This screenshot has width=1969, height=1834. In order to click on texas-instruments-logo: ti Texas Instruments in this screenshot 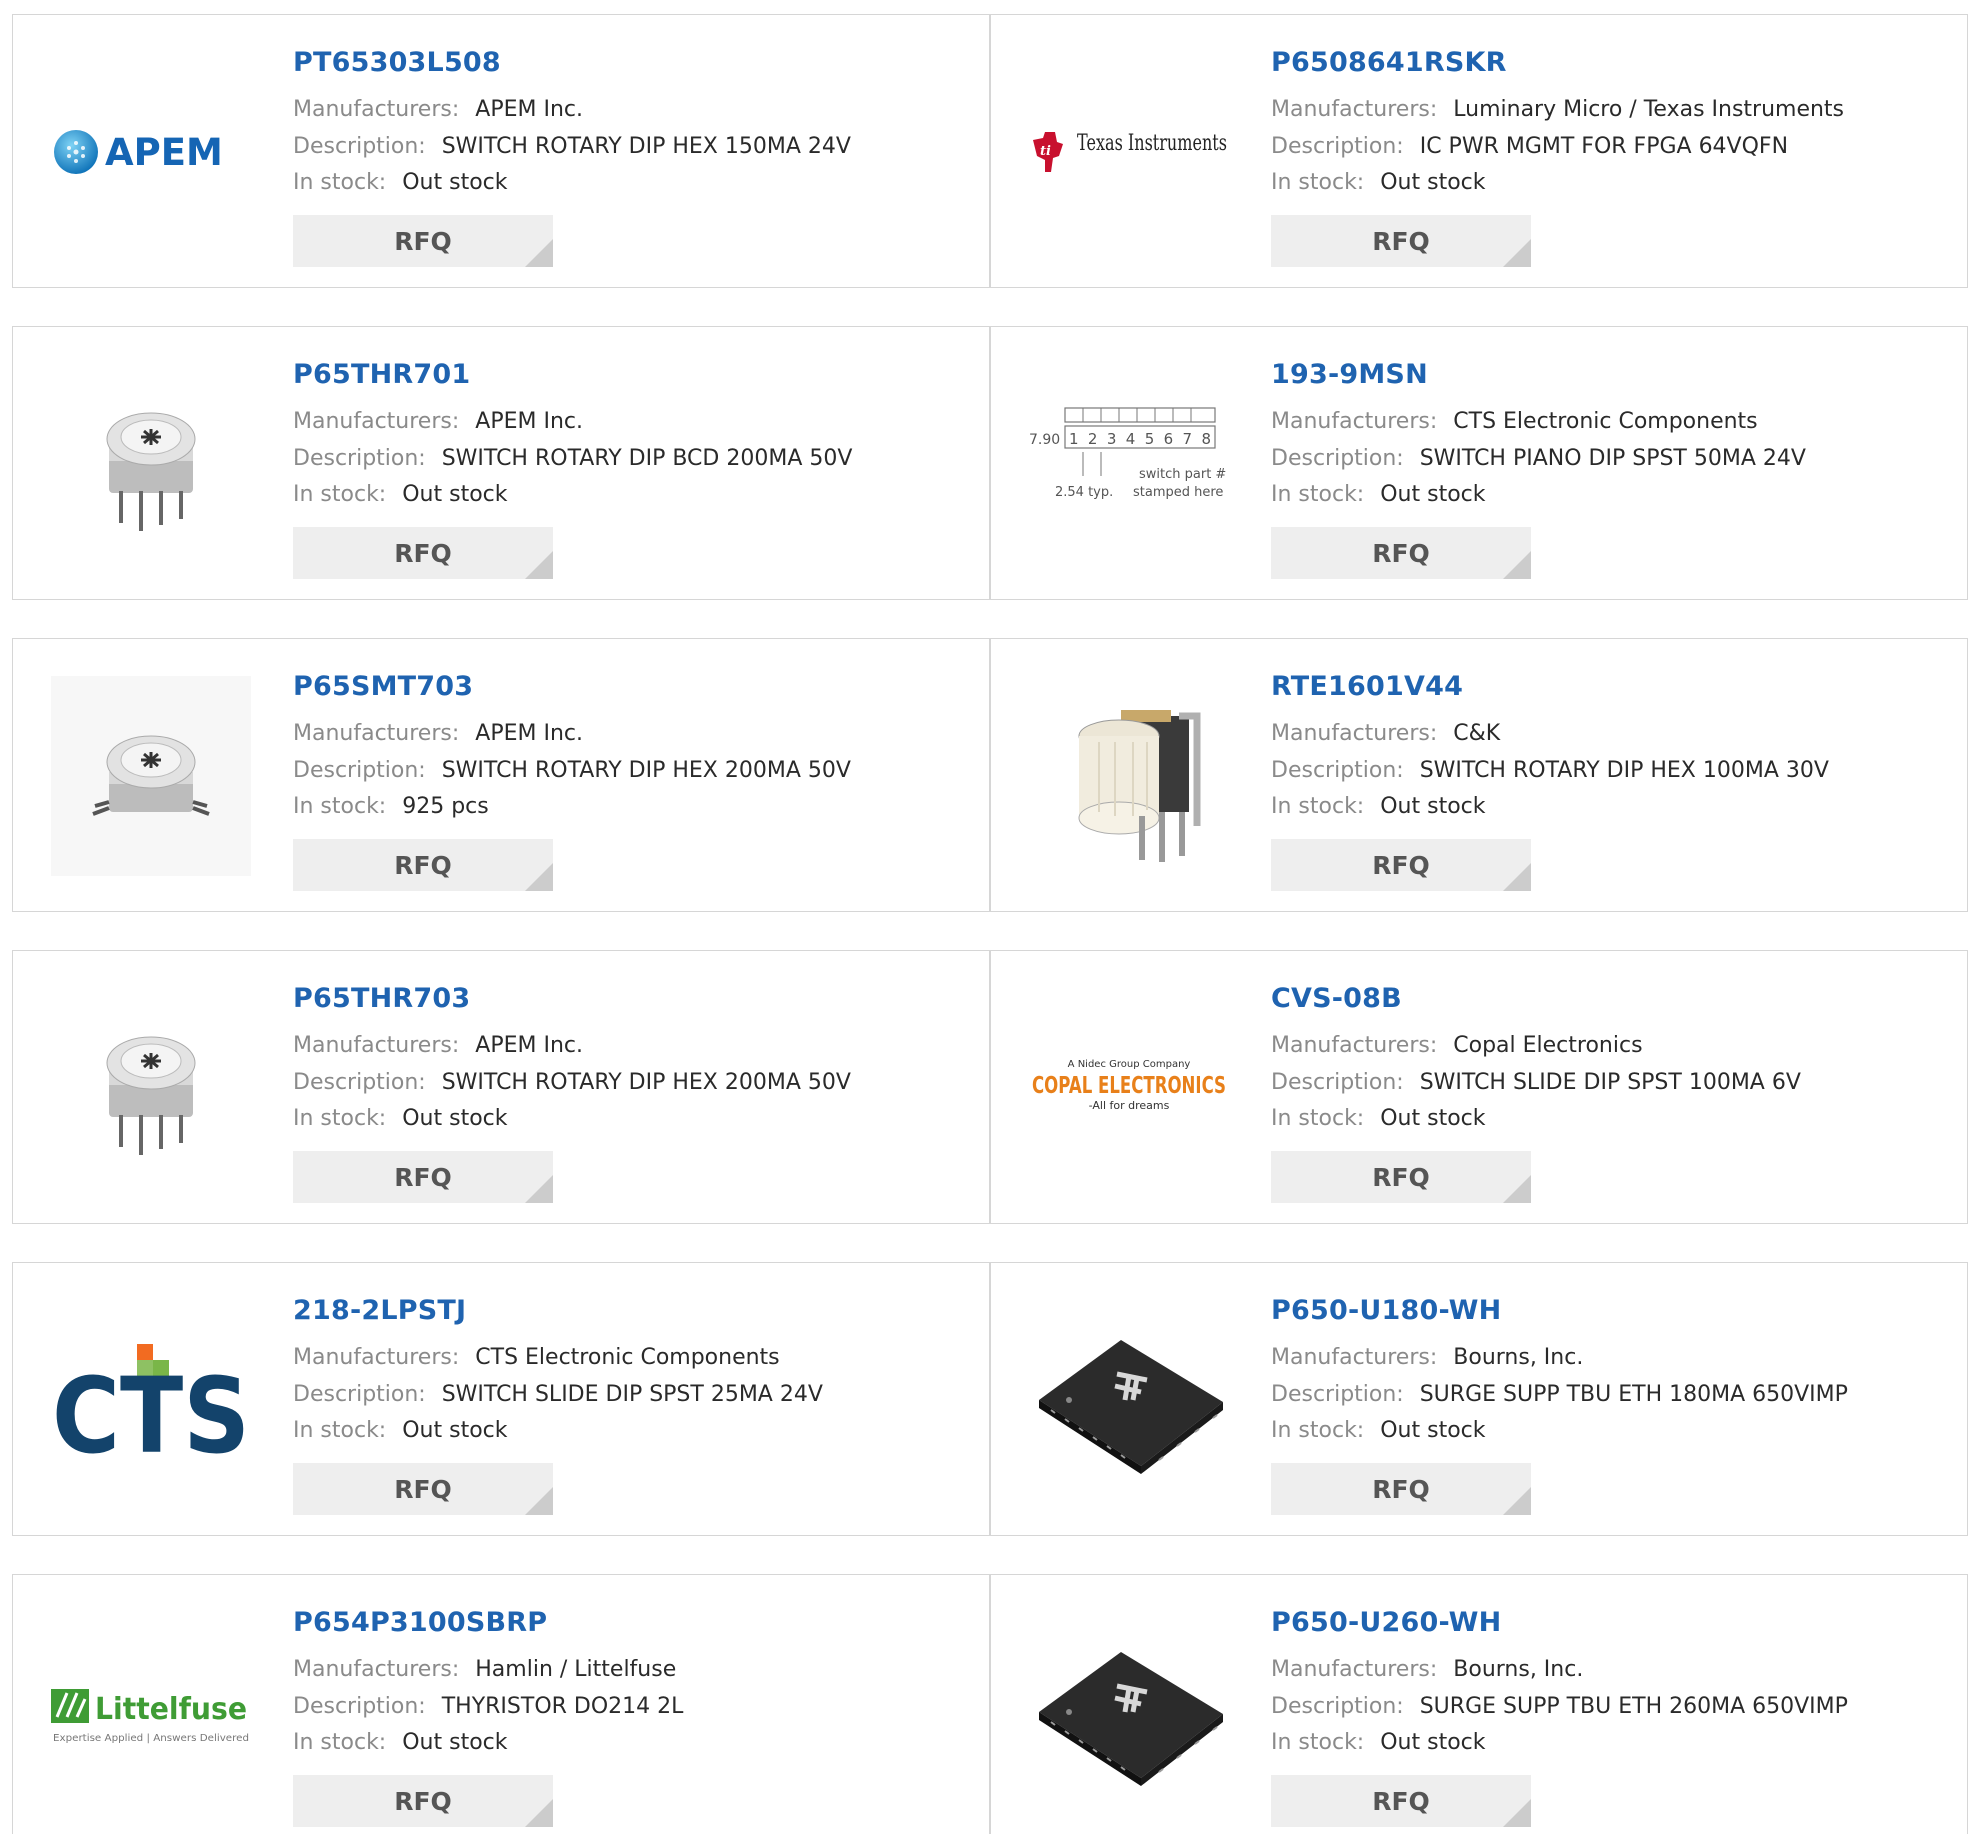, I will do `click(1129, 152)`.